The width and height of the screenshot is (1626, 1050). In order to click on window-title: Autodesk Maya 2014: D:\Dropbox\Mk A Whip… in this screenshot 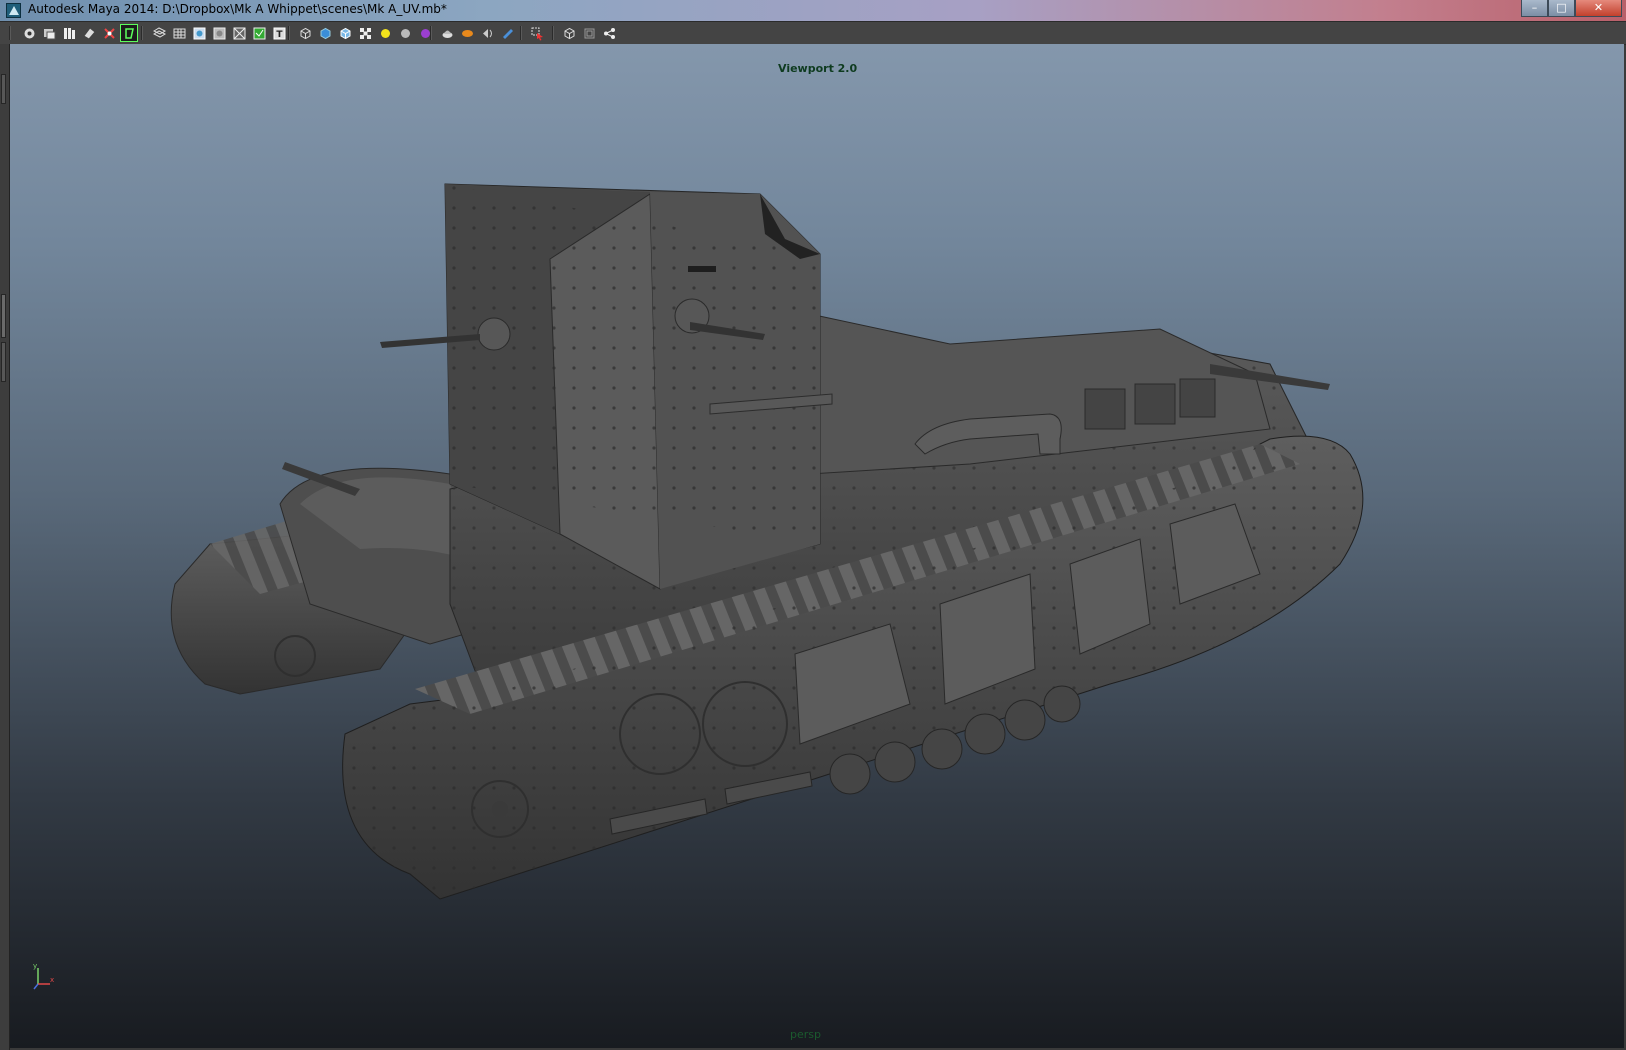, I will do `click(237, 9)`.